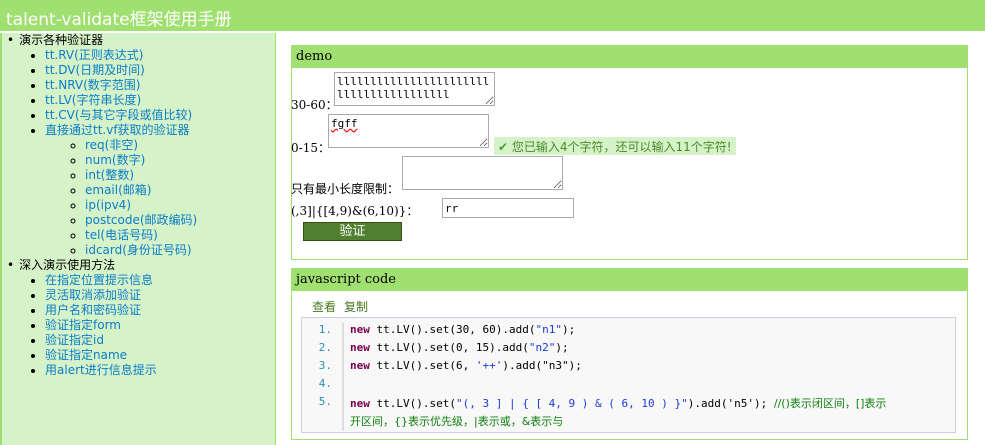 The image size is (985, 445). I want to click on panel-title: demo, so click(629, 57).